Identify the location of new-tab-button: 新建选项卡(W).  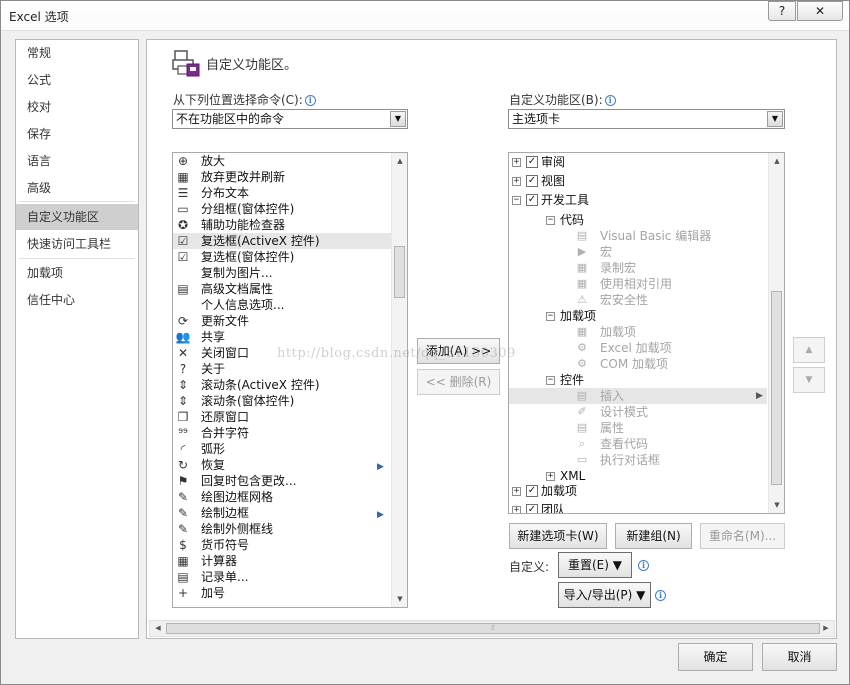
(558, 536).